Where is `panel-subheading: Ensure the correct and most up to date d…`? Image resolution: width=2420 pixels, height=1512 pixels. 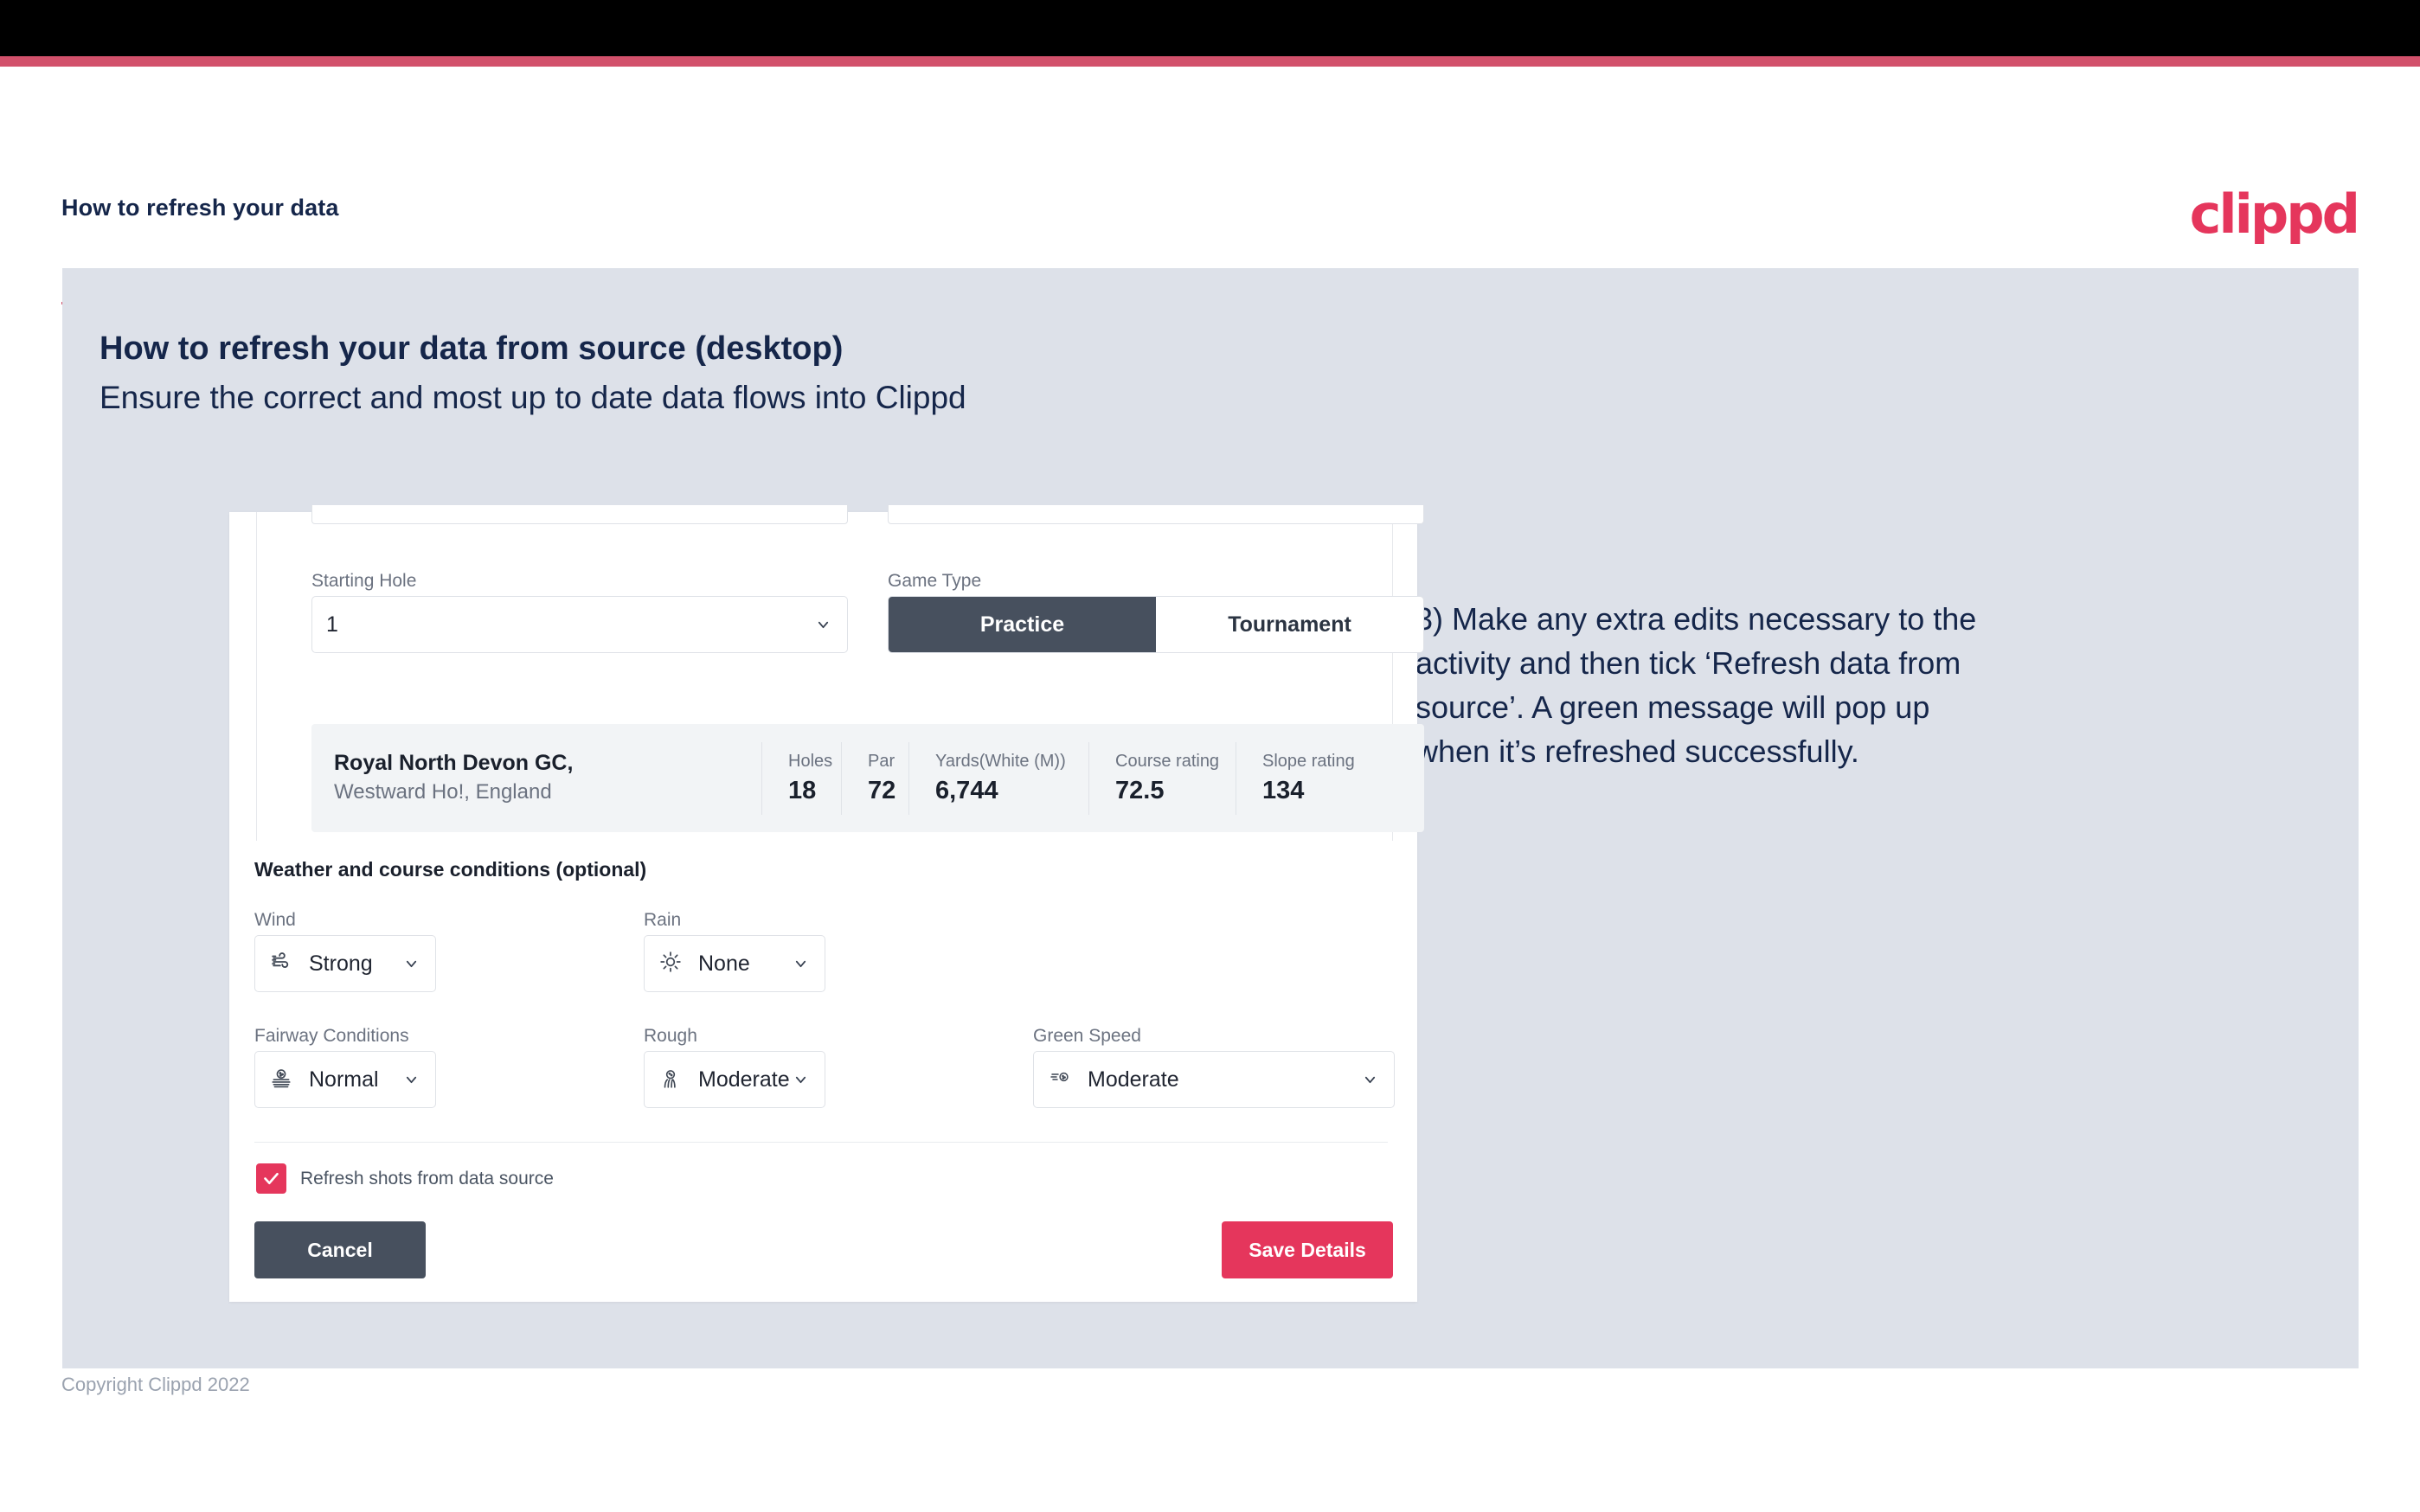 panel-subheading: Ensure the correct and most up to date d… is located at coordinates (532, 397).